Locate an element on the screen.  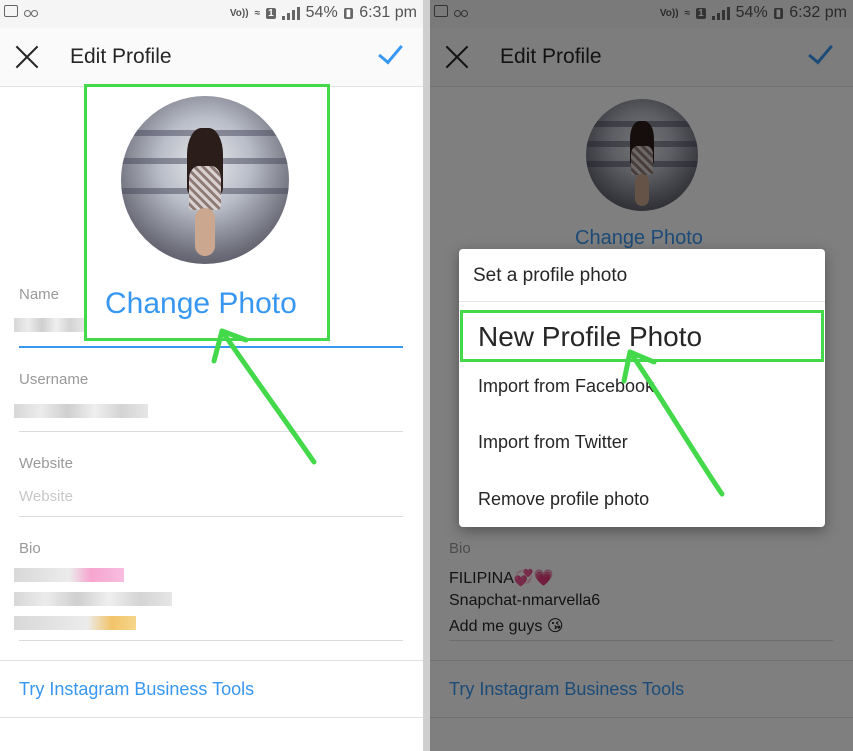
gallery-icon is located at coordinates (11, 11).